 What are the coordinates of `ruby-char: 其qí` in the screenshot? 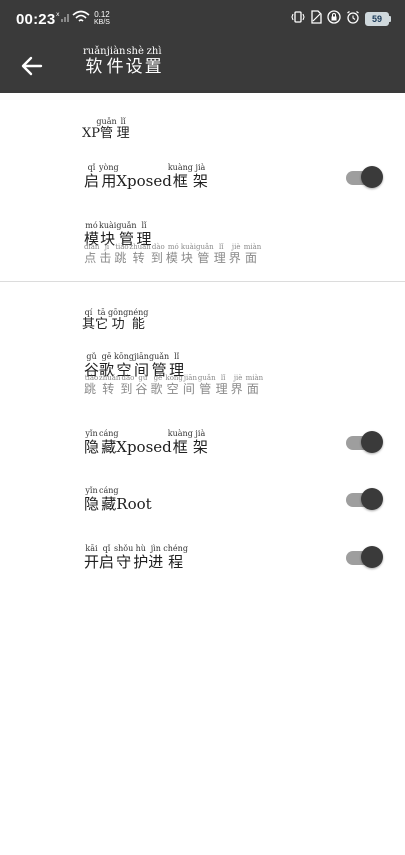 It's located at (89, 320).